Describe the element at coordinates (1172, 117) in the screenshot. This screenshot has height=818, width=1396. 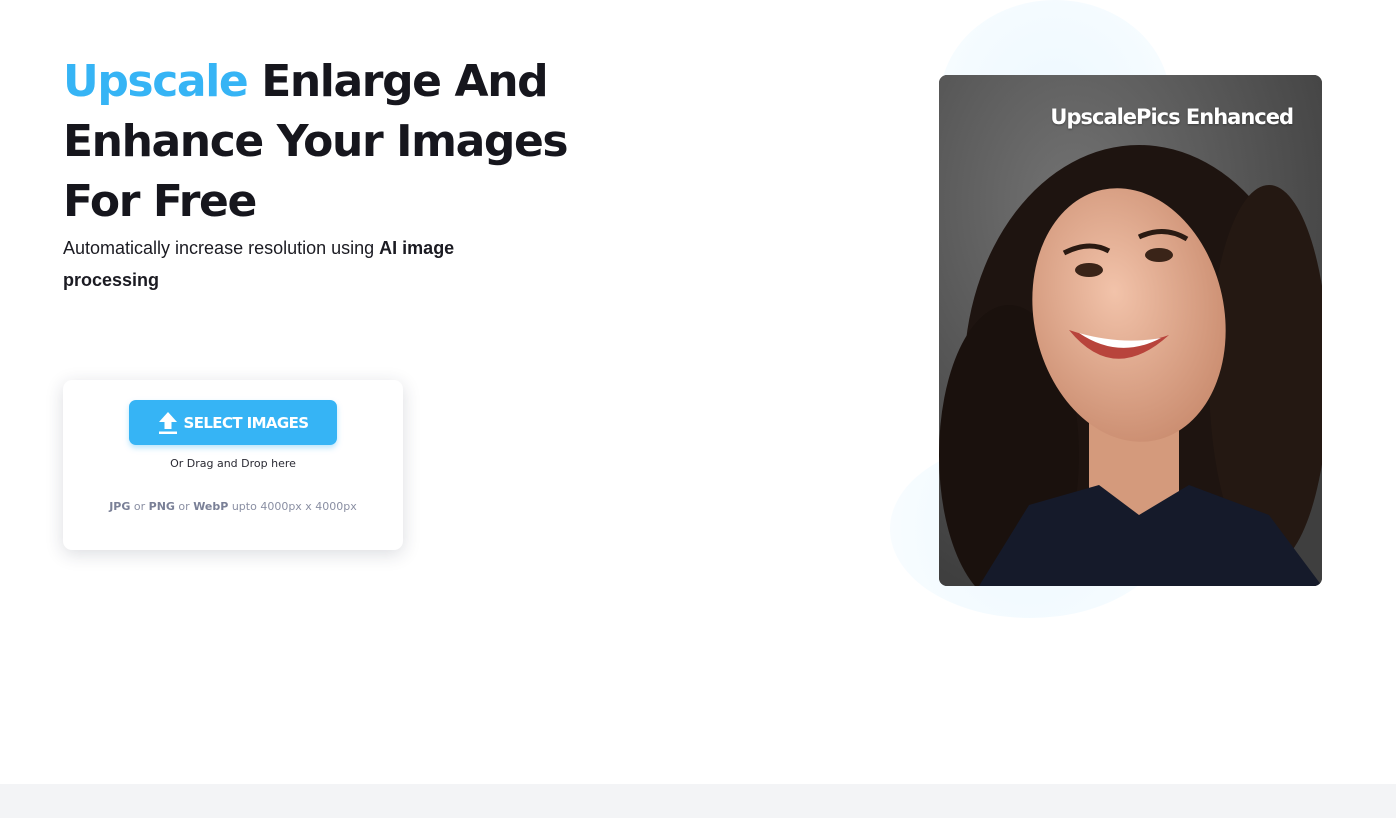
I see `preview-caption: UpscalePics Enhanced` at that location.